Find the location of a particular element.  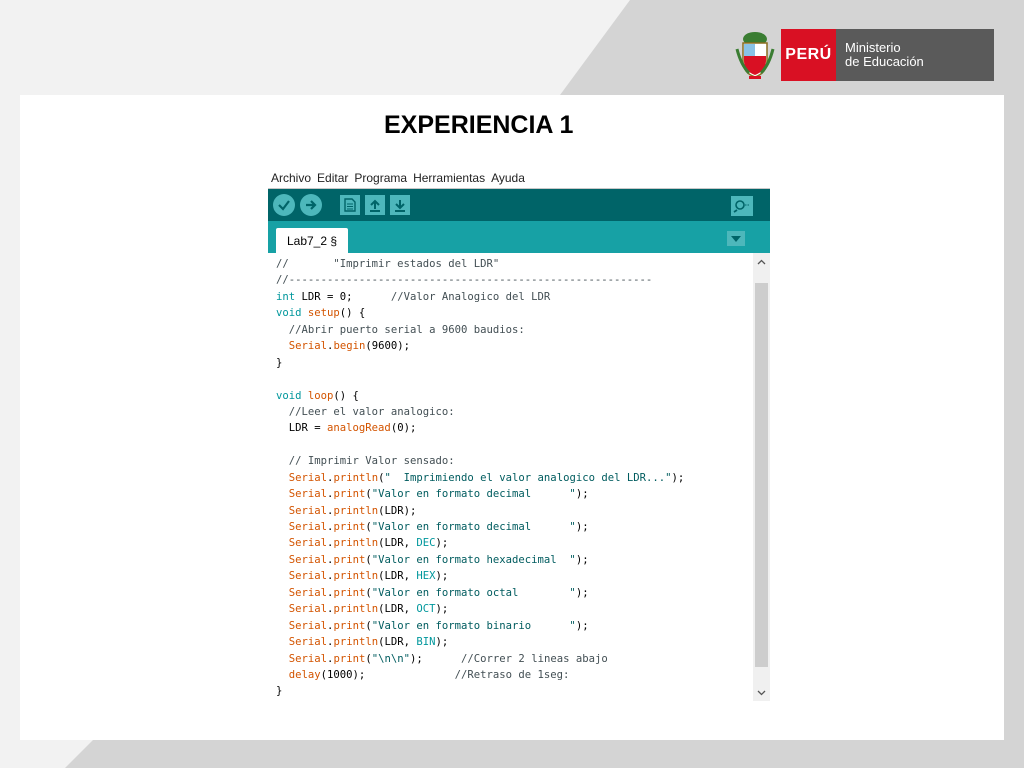

scrollbar-thumb is located at coordinates (761, 475).